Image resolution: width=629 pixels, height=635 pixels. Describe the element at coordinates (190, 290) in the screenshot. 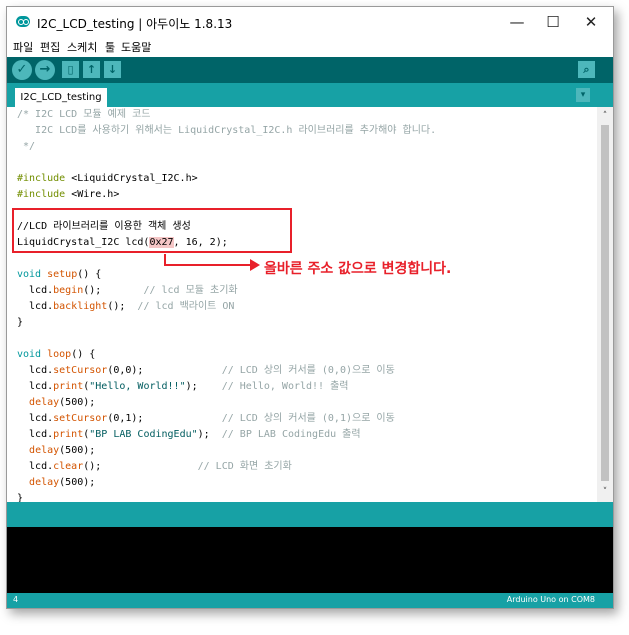

I see `code-comment: // lcd 모듈 초기화` at that location.